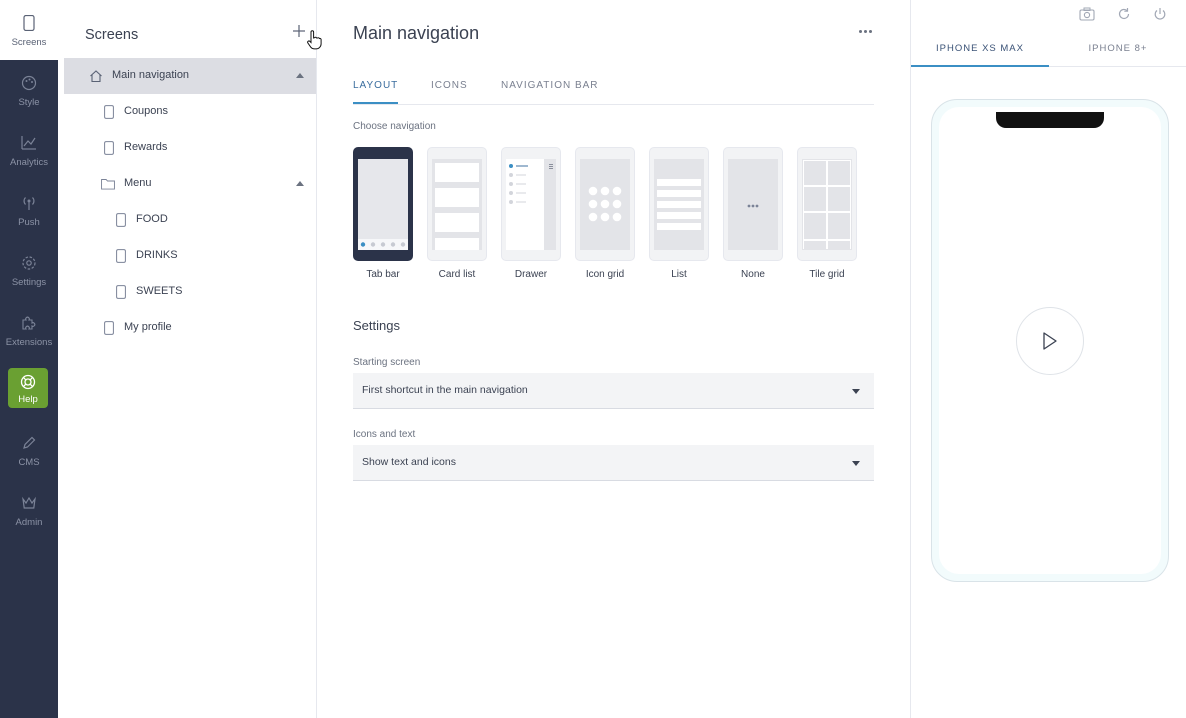 The width and height of the screenshot is (1186, 718). What do you see at coordinates (29, 330) in the screenshot?
I see `rail-item-extensions: Extensions` at bounding box center [29, 330].